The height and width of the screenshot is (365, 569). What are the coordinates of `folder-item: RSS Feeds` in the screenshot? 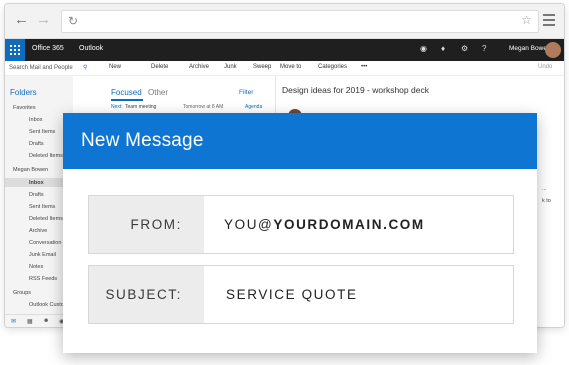 It's located at (43, 279).